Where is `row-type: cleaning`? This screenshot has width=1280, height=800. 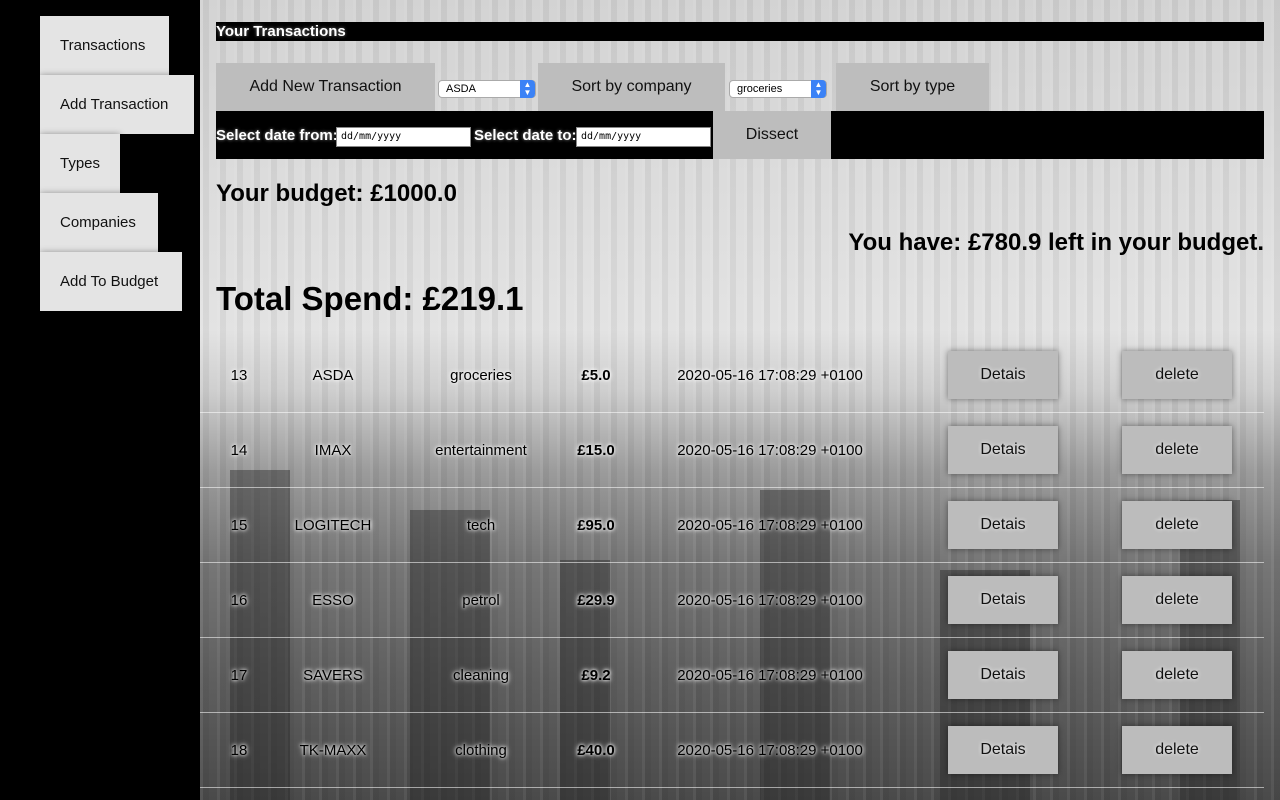
row-type: cleaning is located at coordinates (481, 675).